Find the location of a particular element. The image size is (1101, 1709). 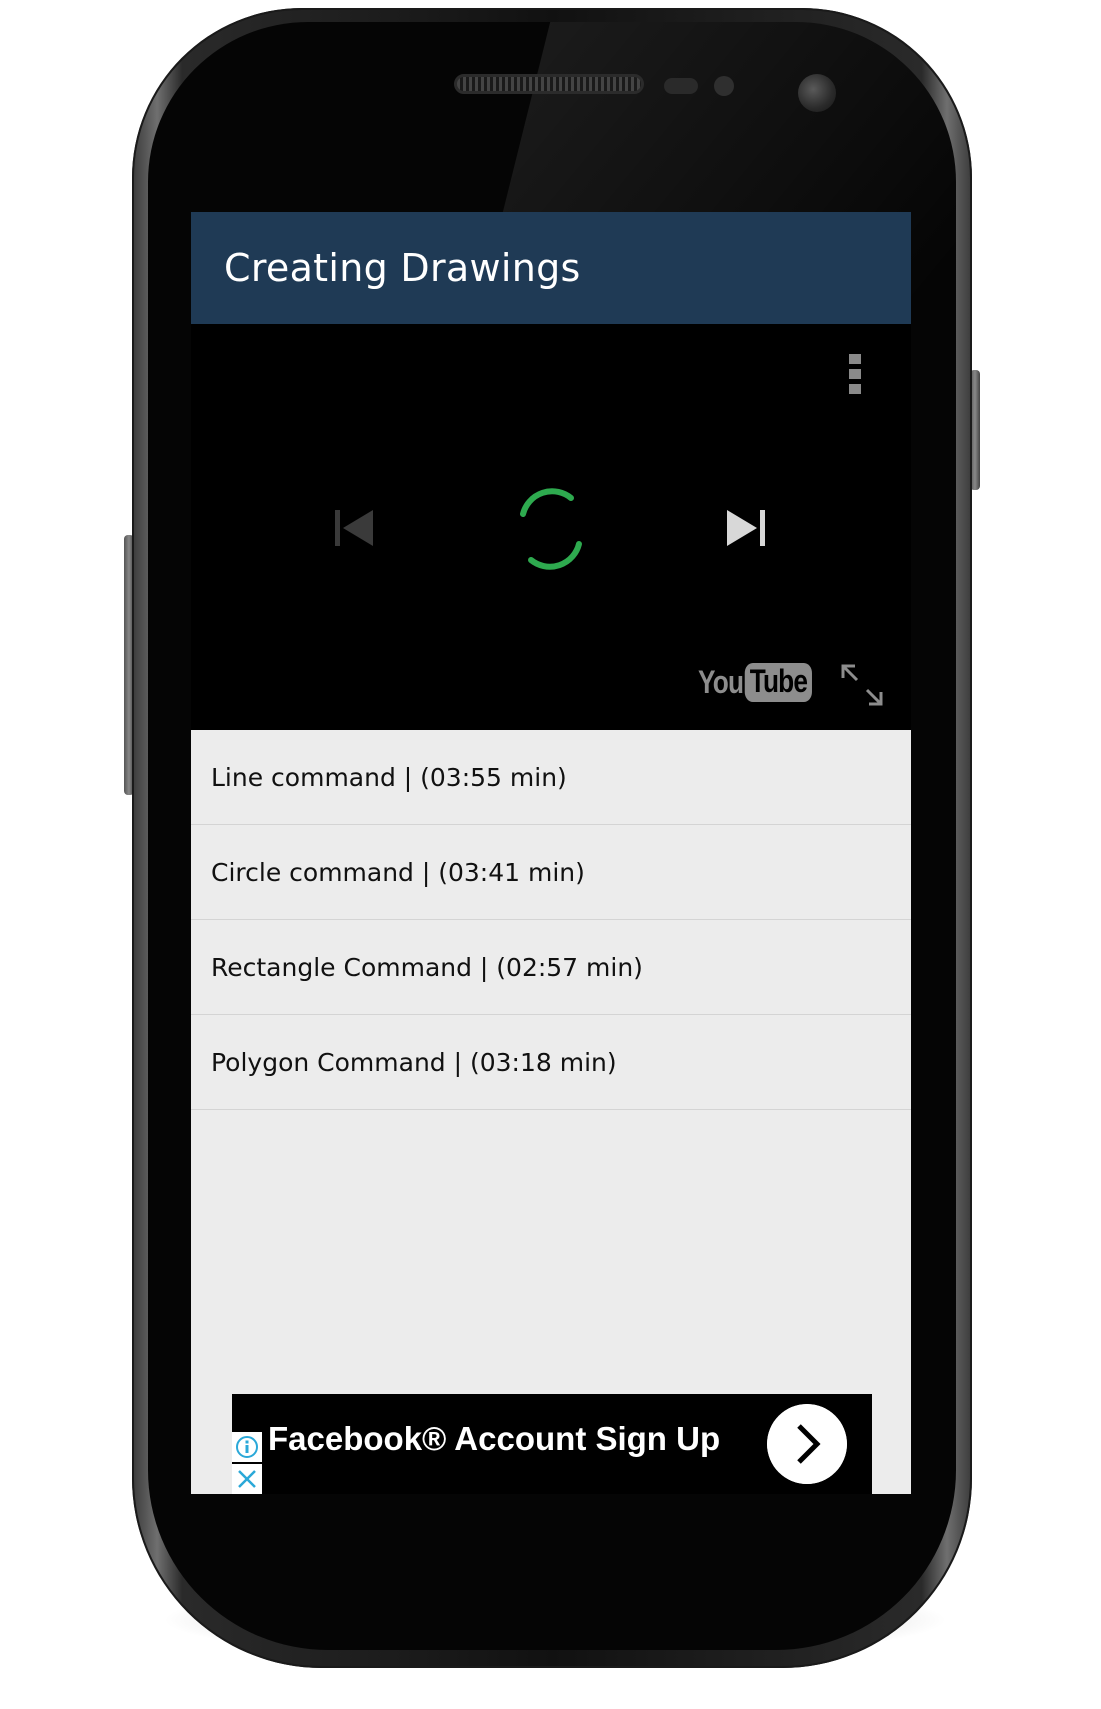

list-item: Circle command | (03:41 min) is located at coordinates (551, 872).